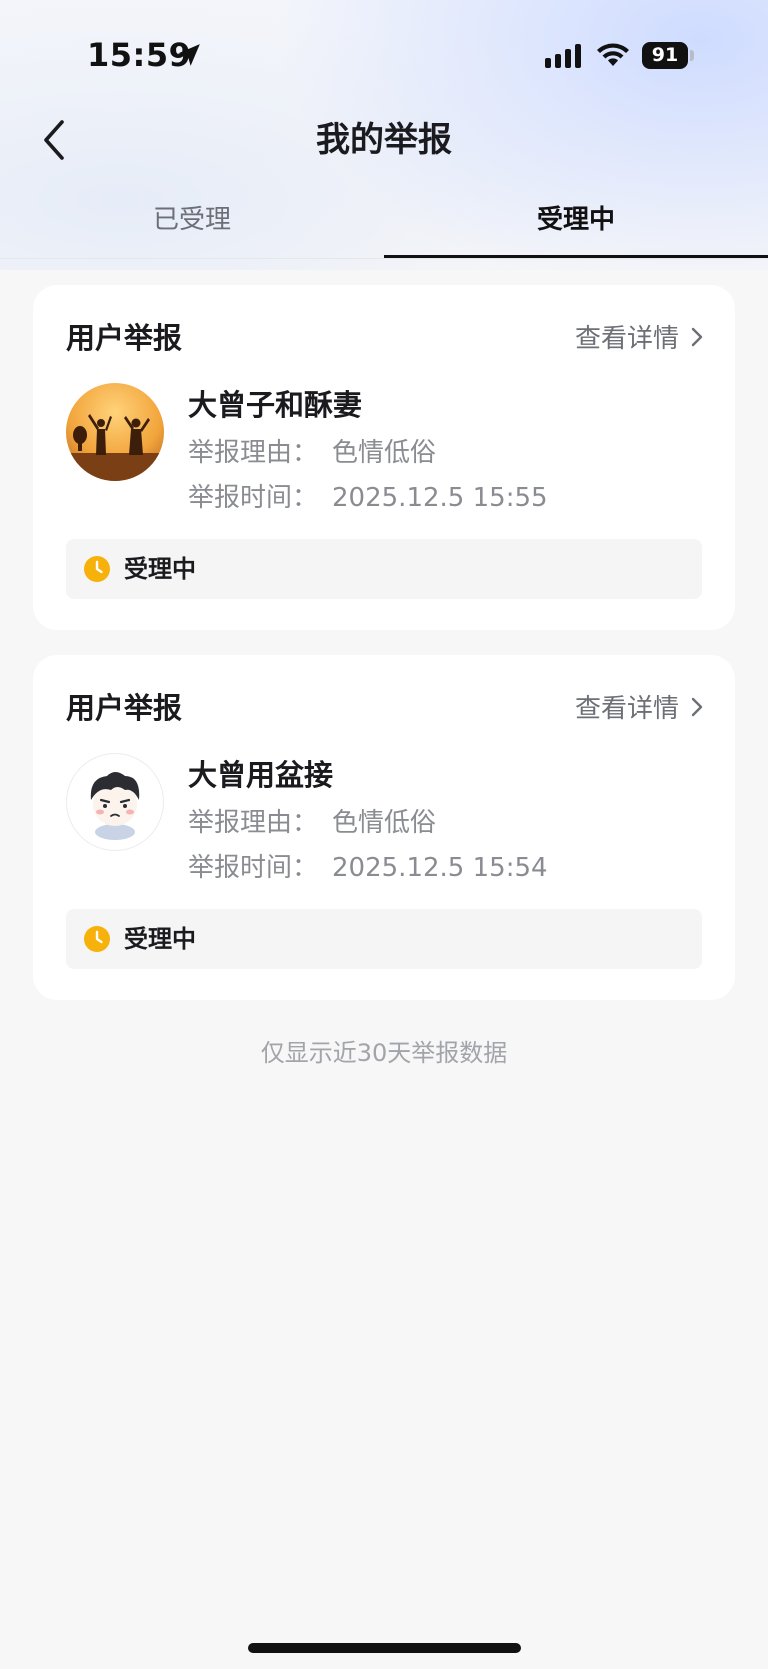 The width and height of the screenshot is (768, 1669). I want to click on page-title: 我的举报, so click(384, 140).